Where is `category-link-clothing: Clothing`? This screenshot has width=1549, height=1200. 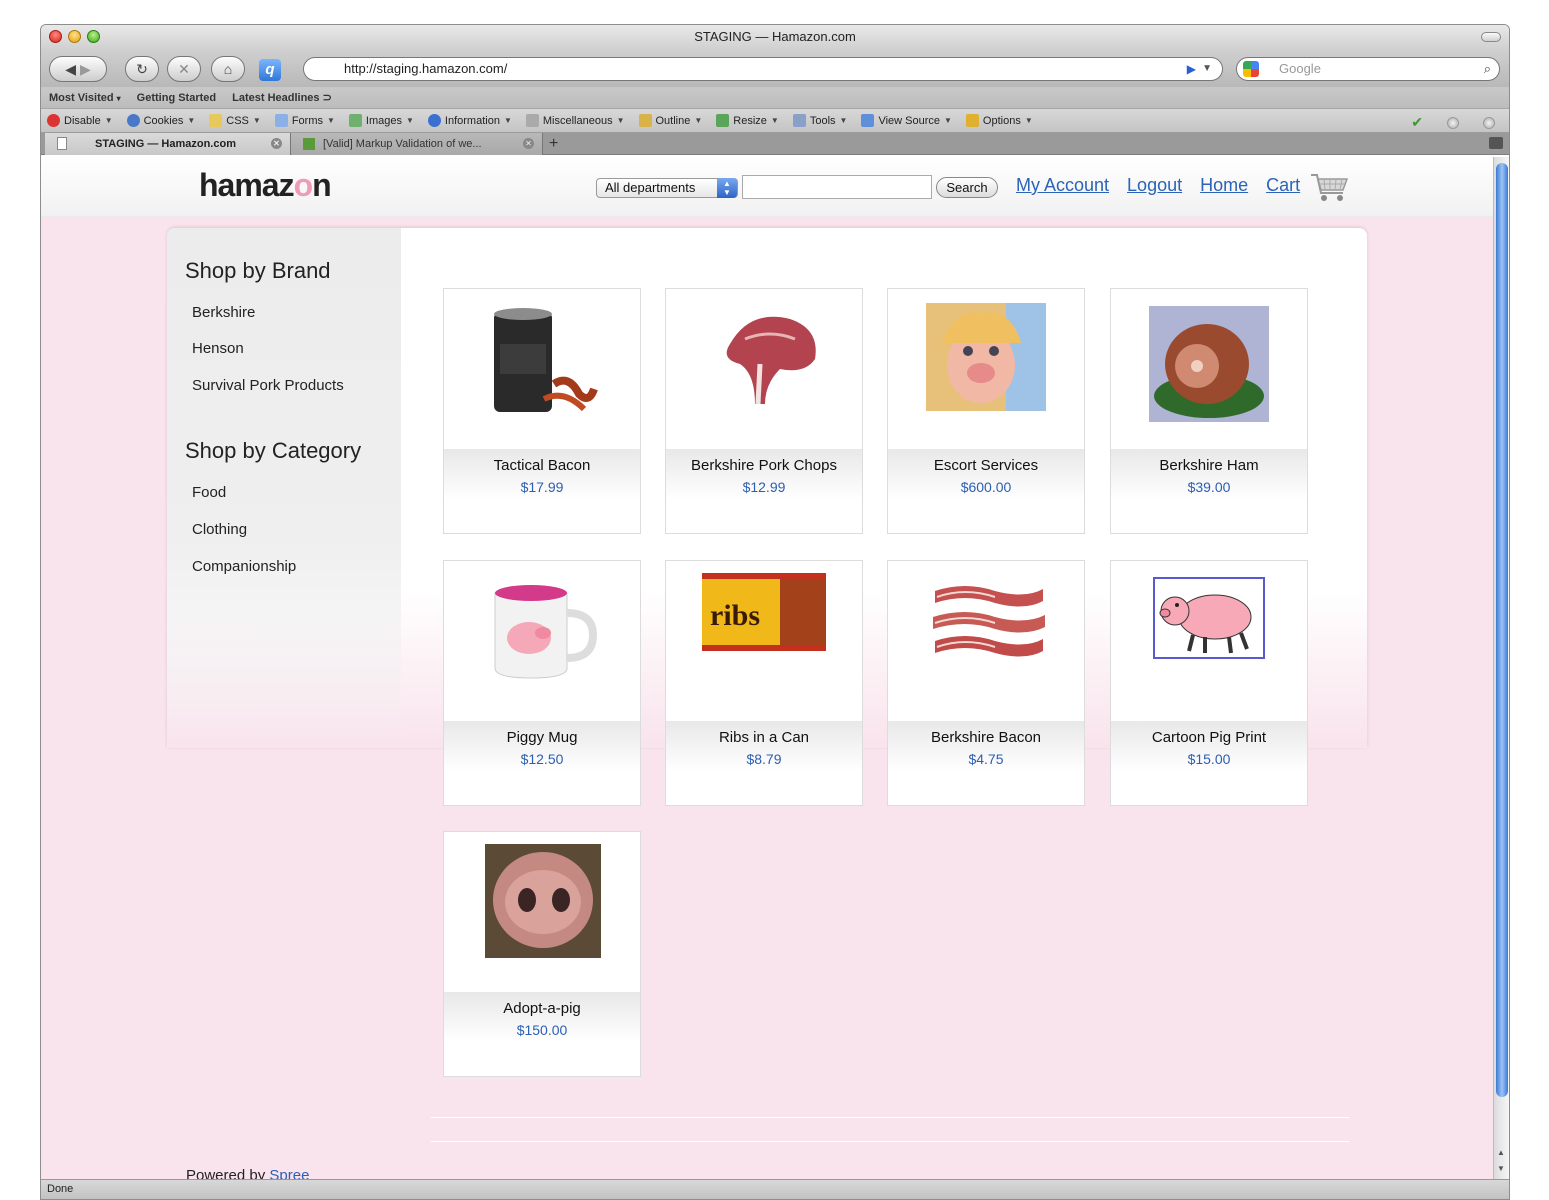
category-link-clothing: Clothing is located at coordinates (219, 529).